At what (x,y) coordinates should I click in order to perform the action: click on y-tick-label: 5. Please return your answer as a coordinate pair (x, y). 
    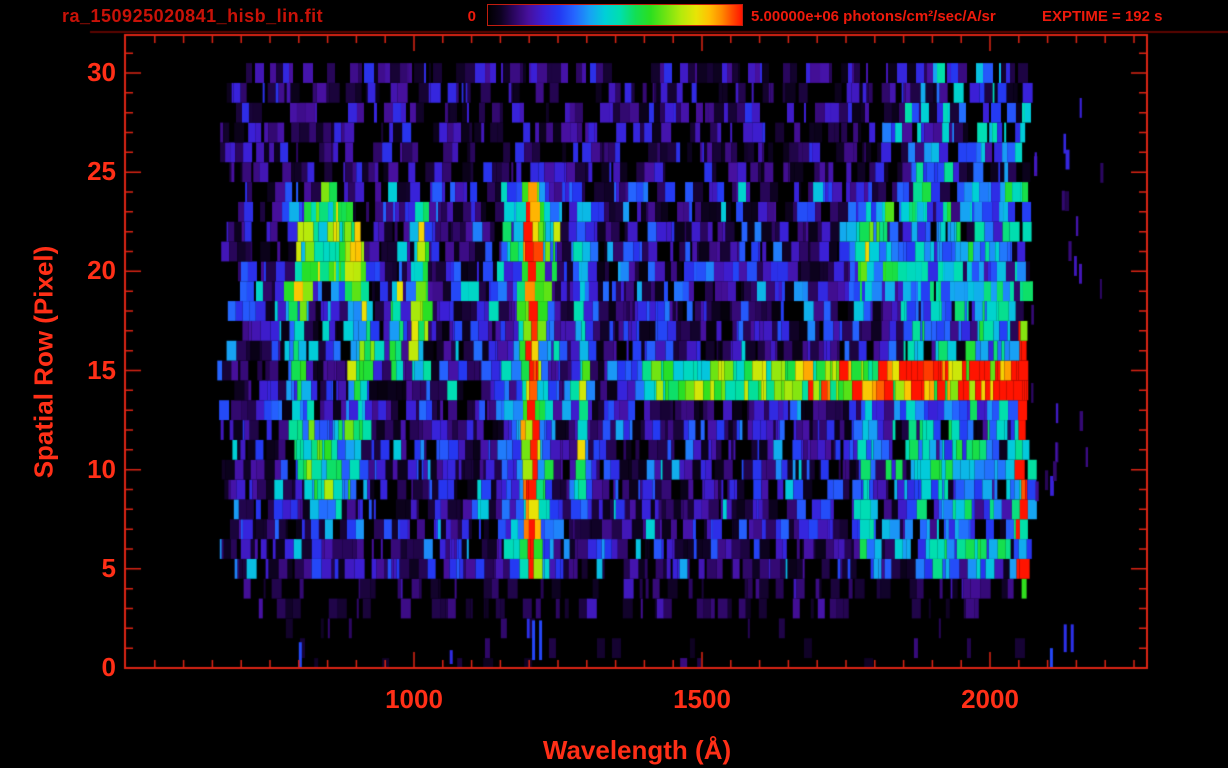
    Looking at the image, I should click on (108, 567).